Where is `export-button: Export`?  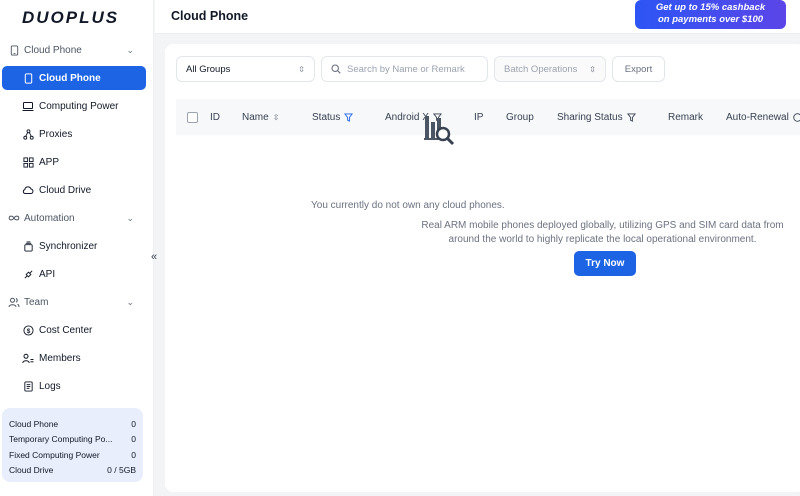 export-button: Export is located at coordinates (638, 69).